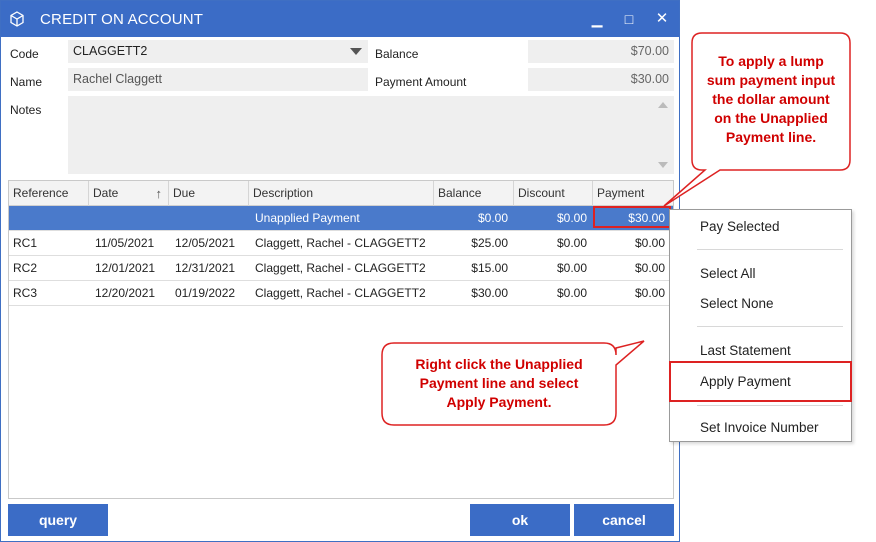  Describe the element at coordinates (17, 19) in the screenshot. I see `cube-icon` at that location.